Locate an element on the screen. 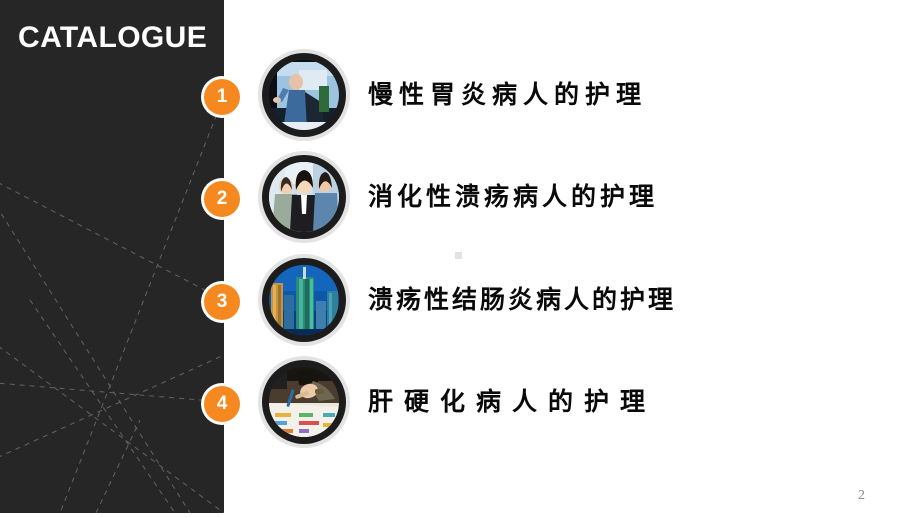 The height and width of the screenshot is (518, 920). photo-business-team-icon is located at coordinates (304, 197).